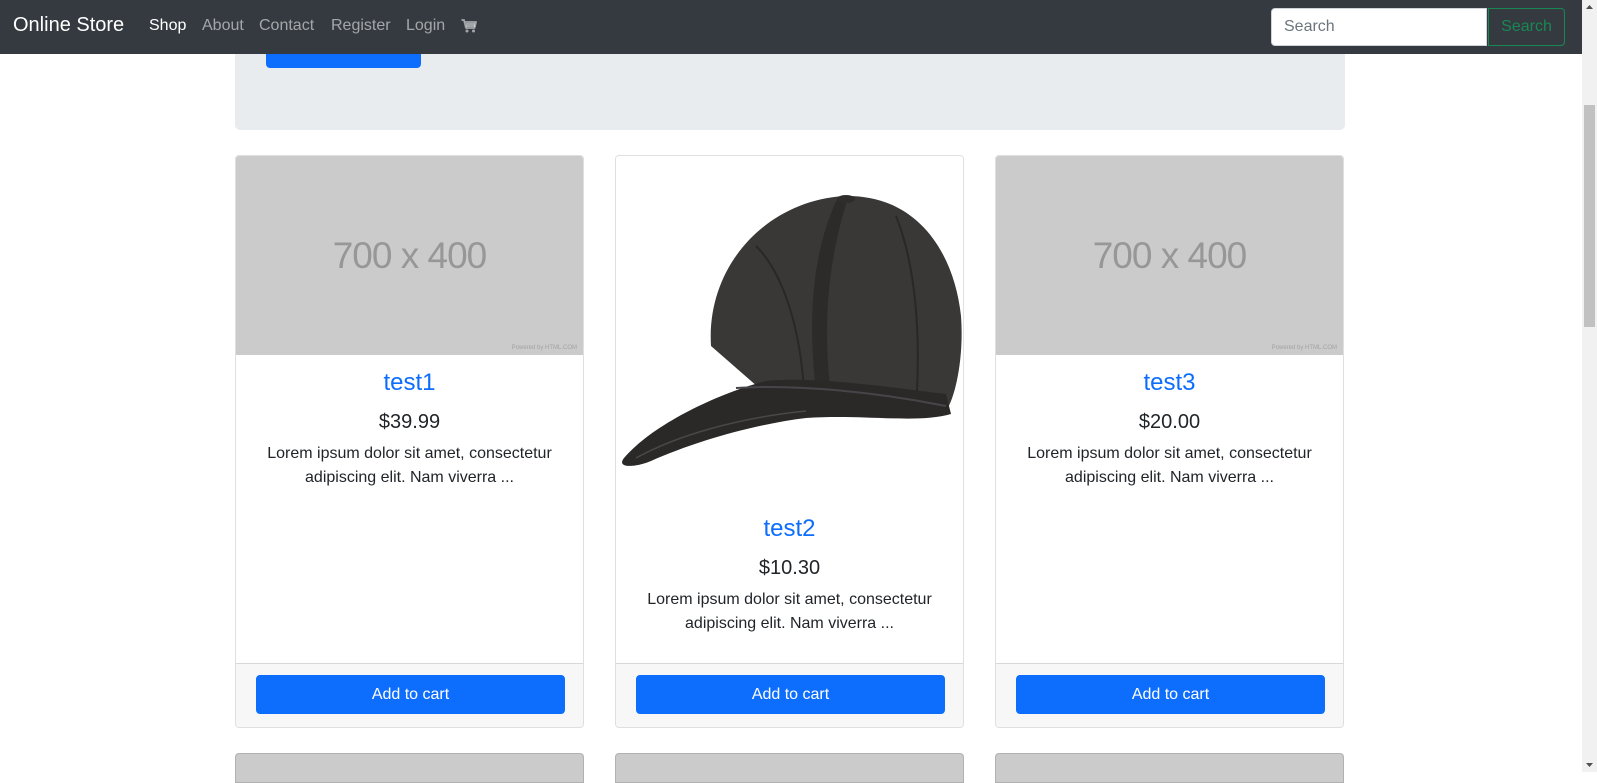 The image size is (1597, 783). What do you see at coordinates (1169, 383) in the screenshot?
I see `product-title-link: test3` at bounding box center [1169, 383].